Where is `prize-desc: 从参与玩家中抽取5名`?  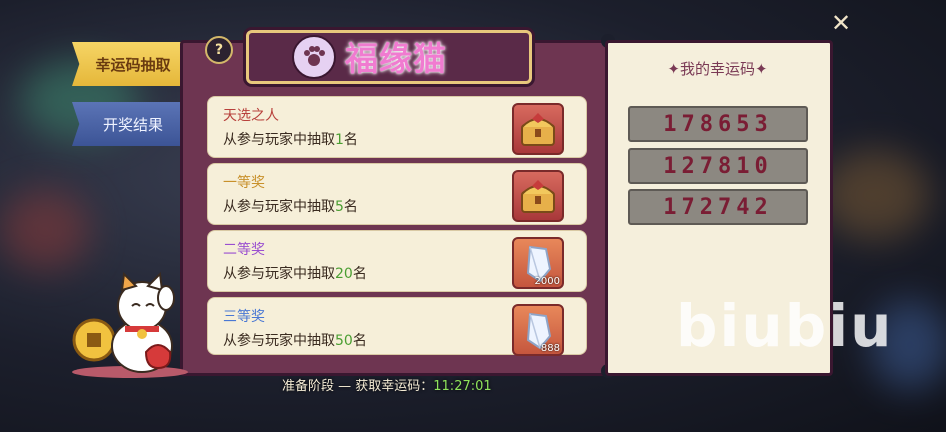
prize-desc: 从参与玩家中抽取5名 is located at coordinates (290, 207).